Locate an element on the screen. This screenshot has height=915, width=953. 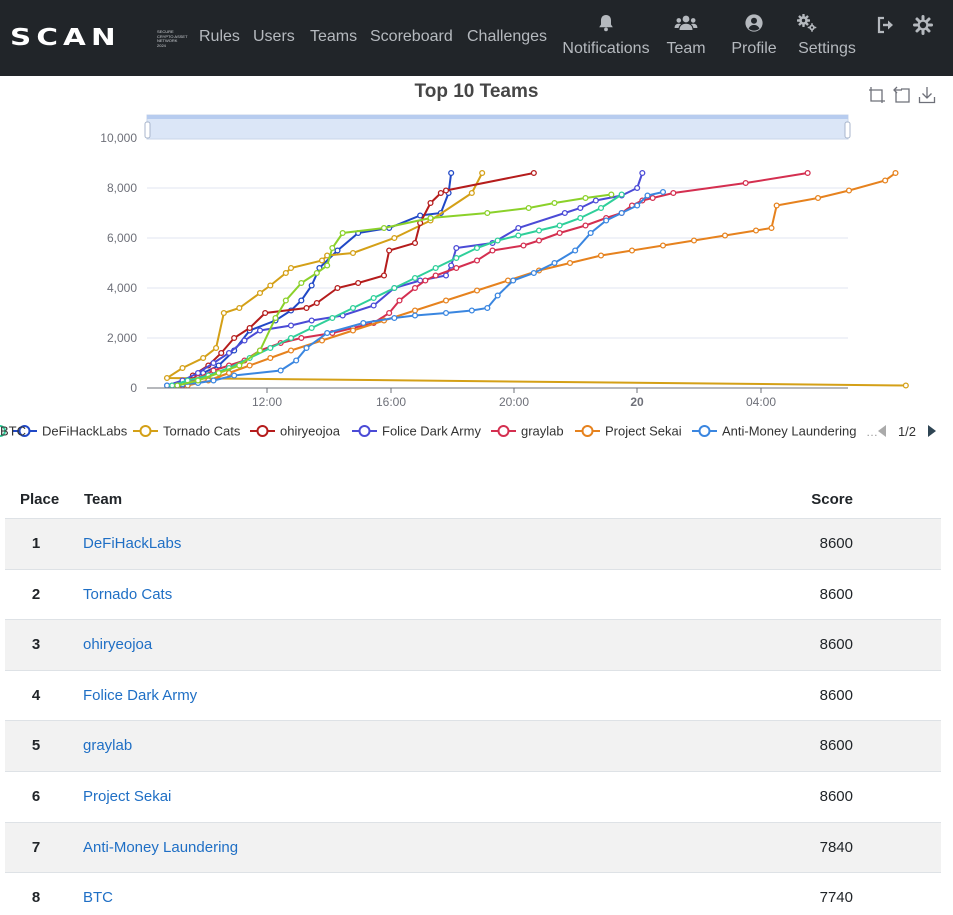
team-link: Folice Dark Army is located at coordinates (140, 696).